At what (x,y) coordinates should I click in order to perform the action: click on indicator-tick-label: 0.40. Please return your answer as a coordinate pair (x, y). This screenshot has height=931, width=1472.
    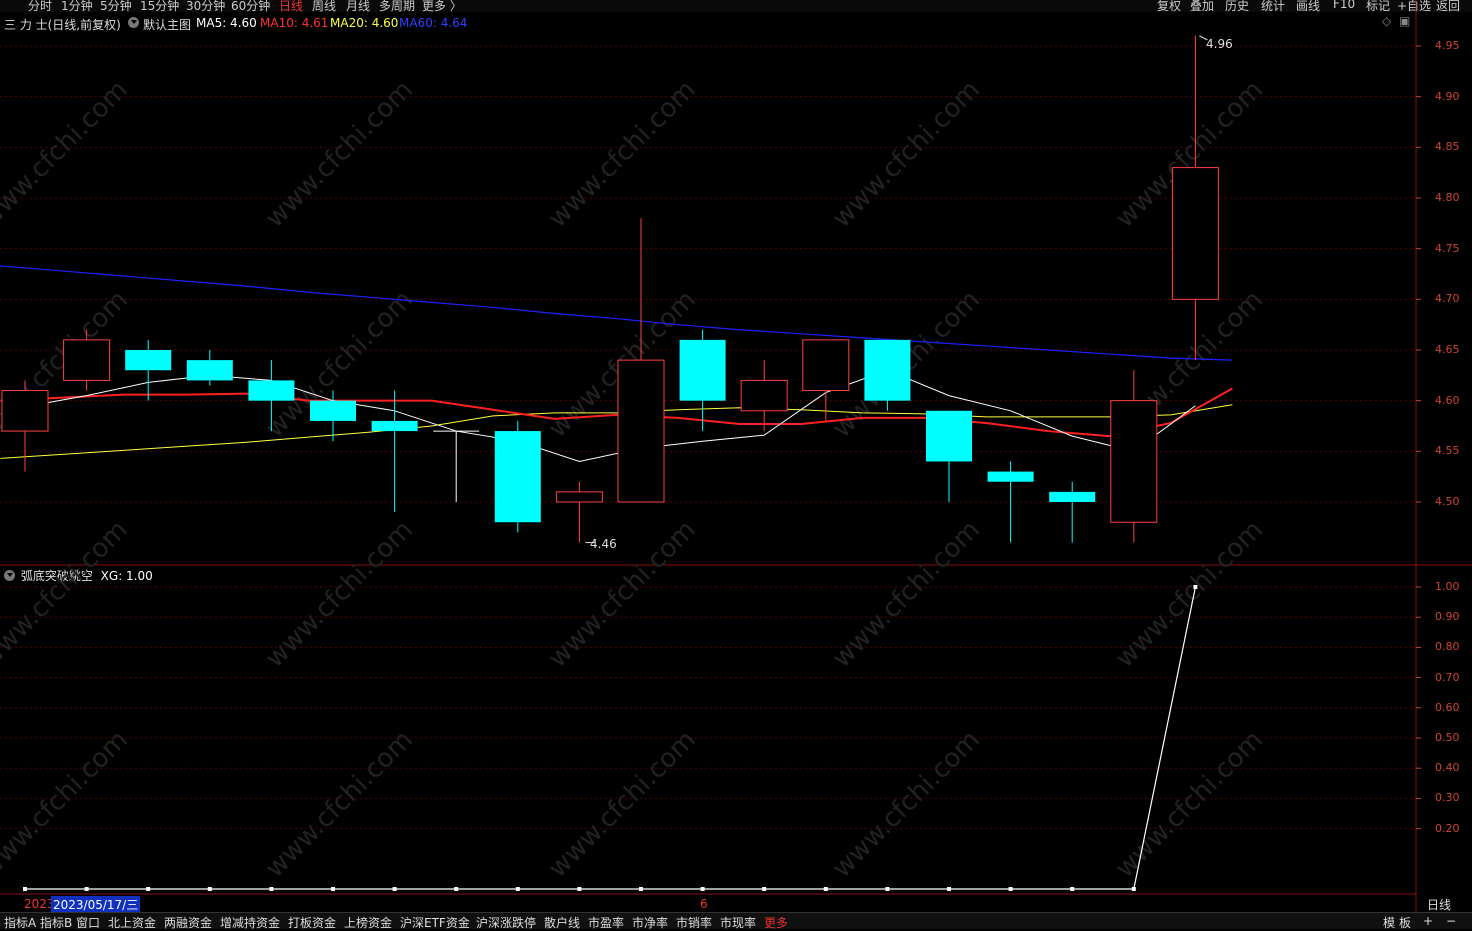
    Looking at the image, I should click on (1447, 768).